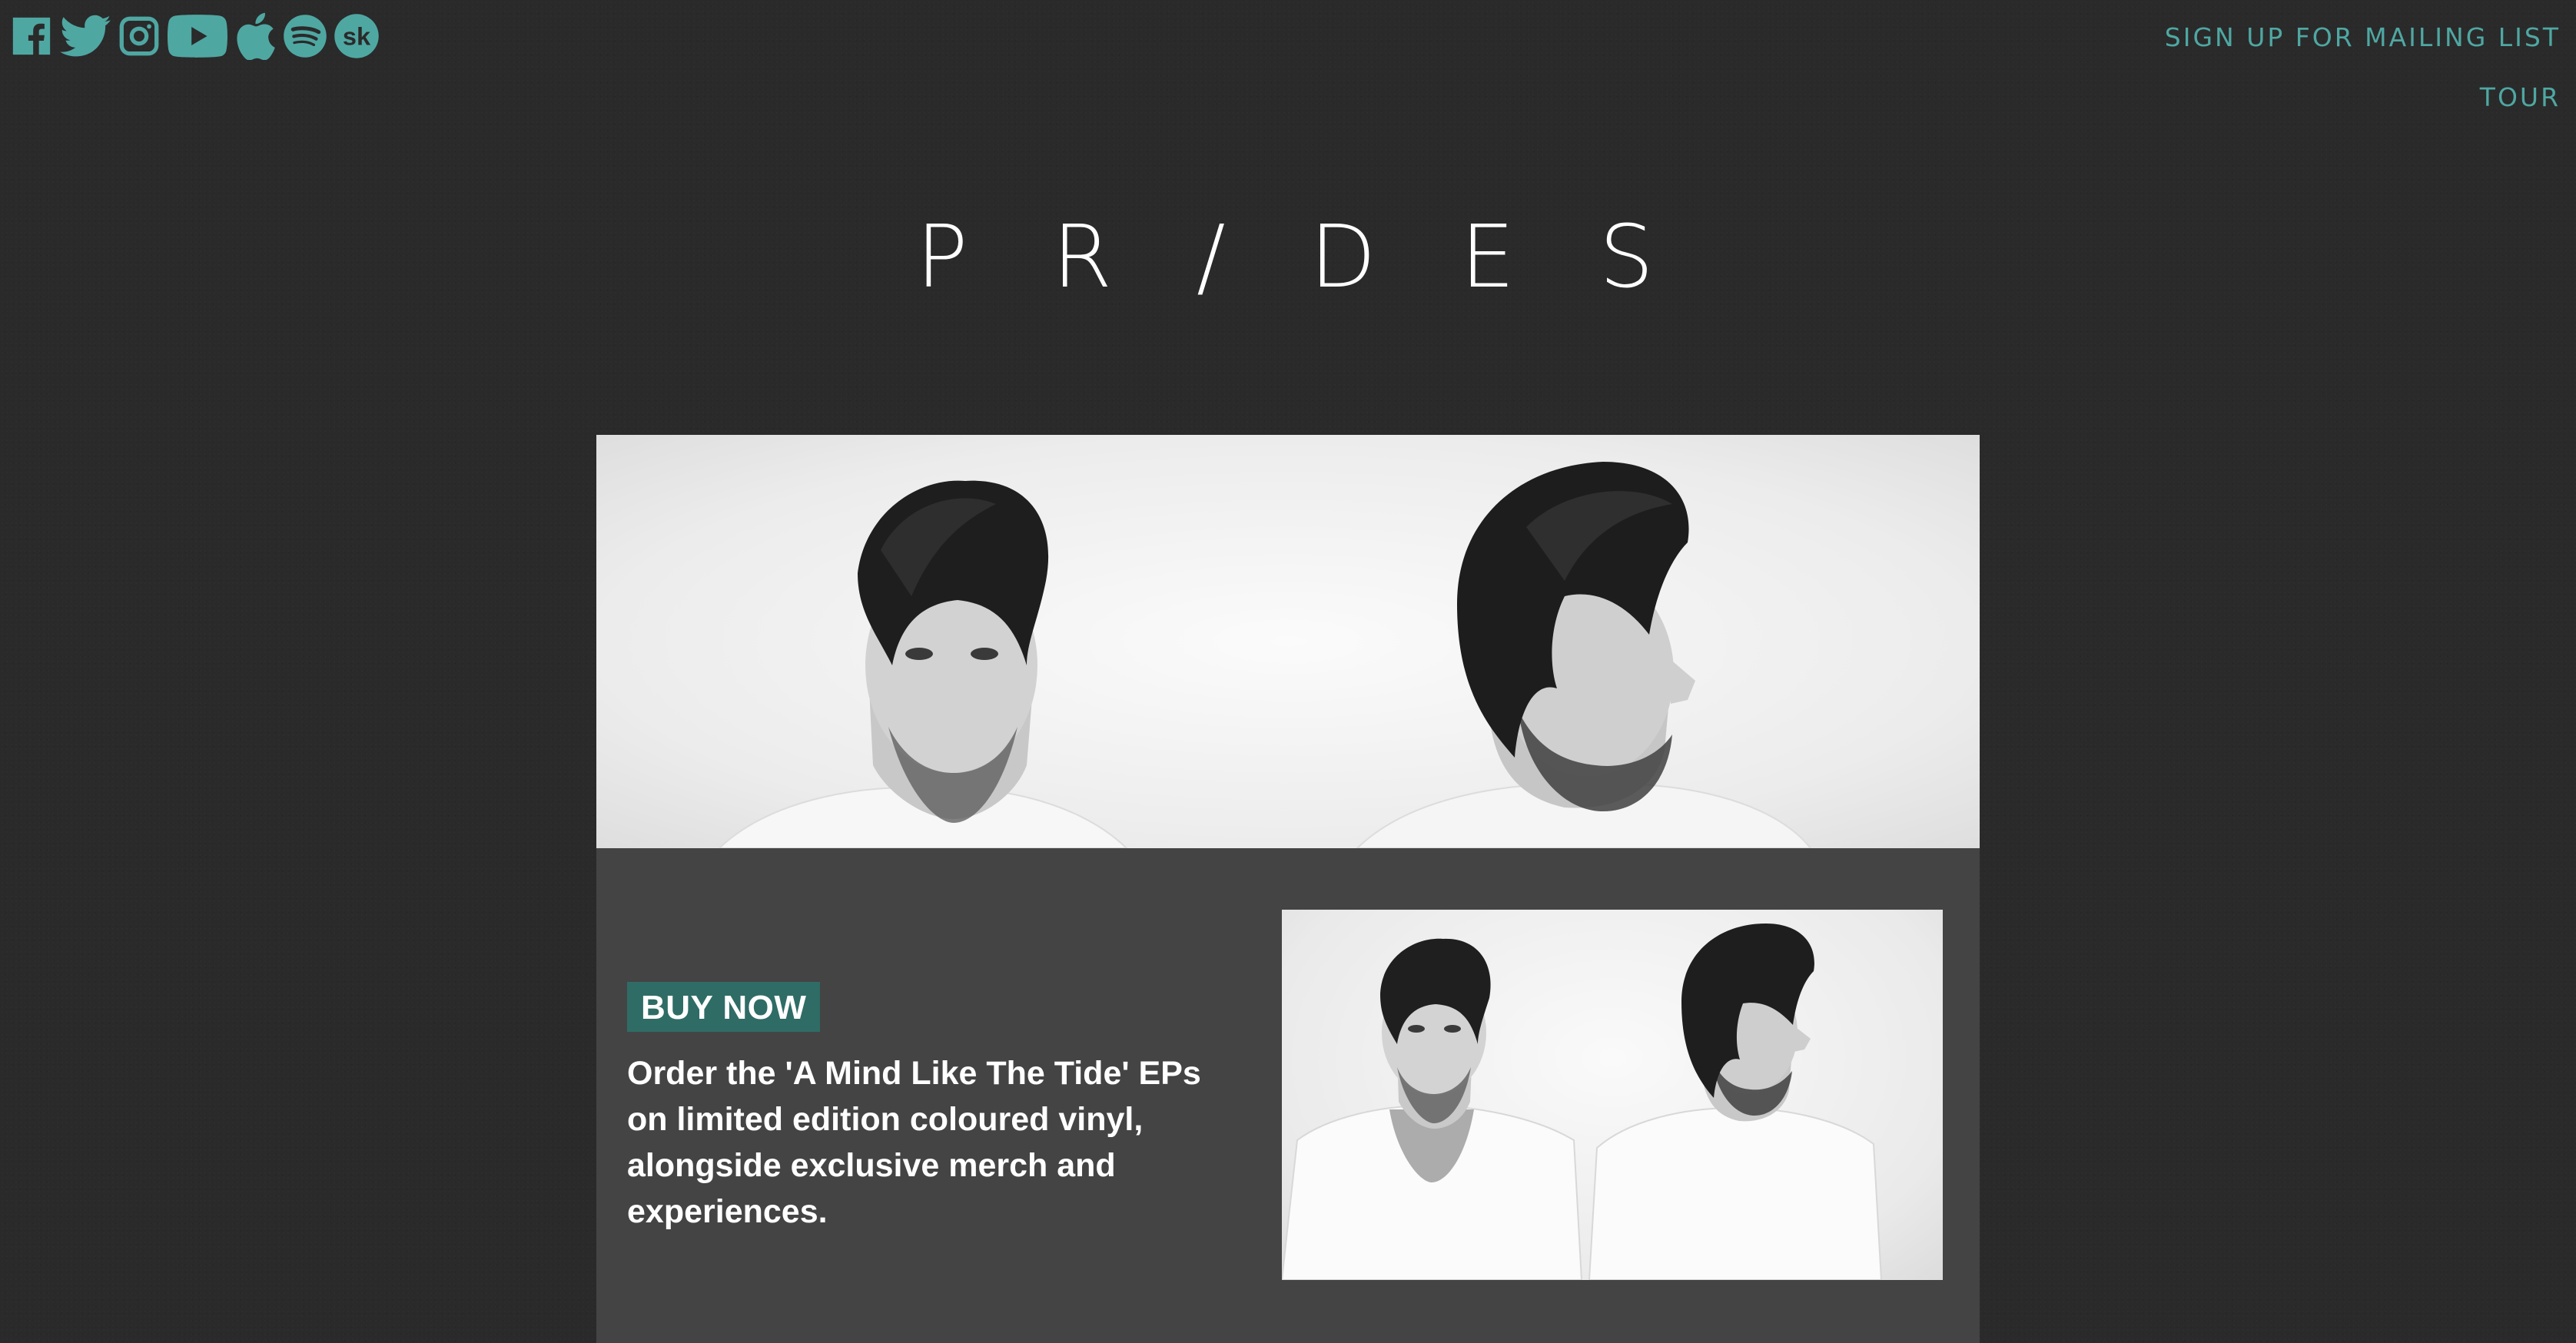  Describe the element at coordinates (1285, 257) in the screenshot. I see `band-logo: P R / D E S` at that location.